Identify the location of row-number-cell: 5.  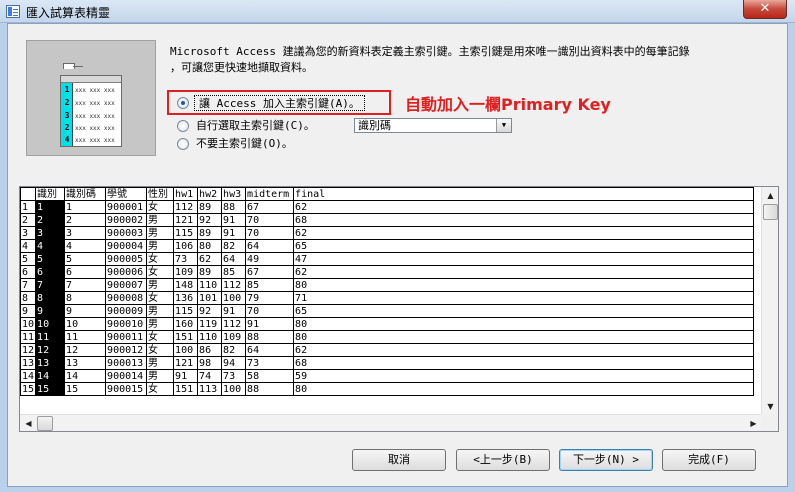
(28, 259).